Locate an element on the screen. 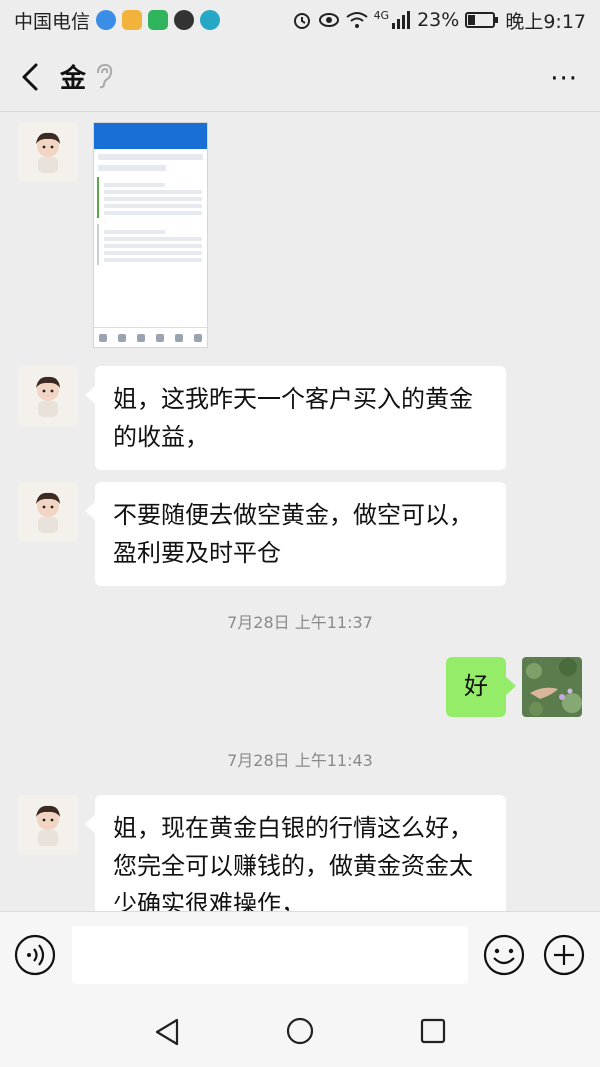 The width and height of the screenshot is (600, 1067). self-avatar is located at coordinates (552, 687).